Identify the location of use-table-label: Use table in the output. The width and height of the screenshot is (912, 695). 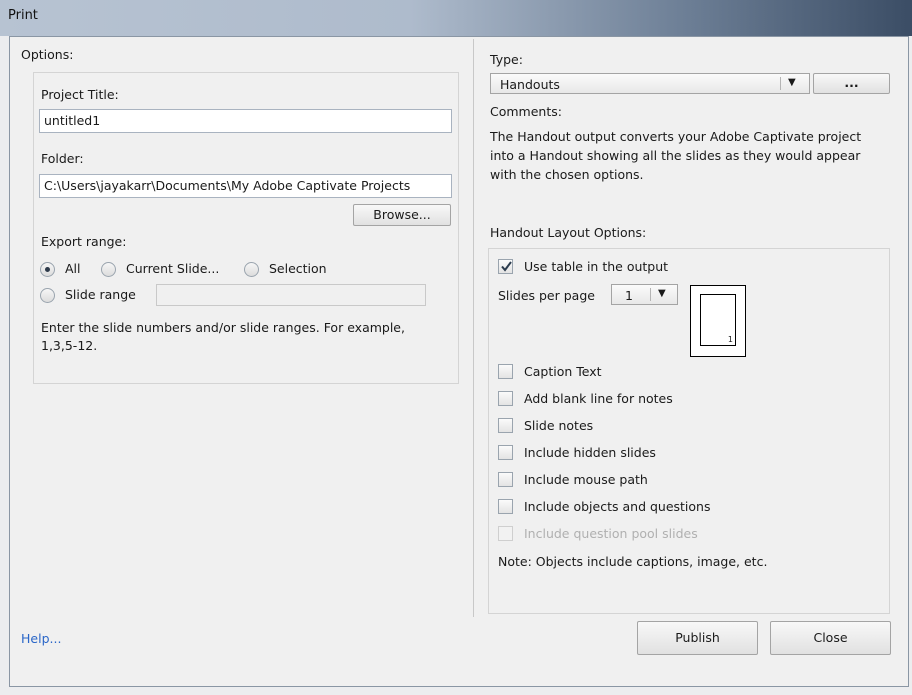
(596, 266).